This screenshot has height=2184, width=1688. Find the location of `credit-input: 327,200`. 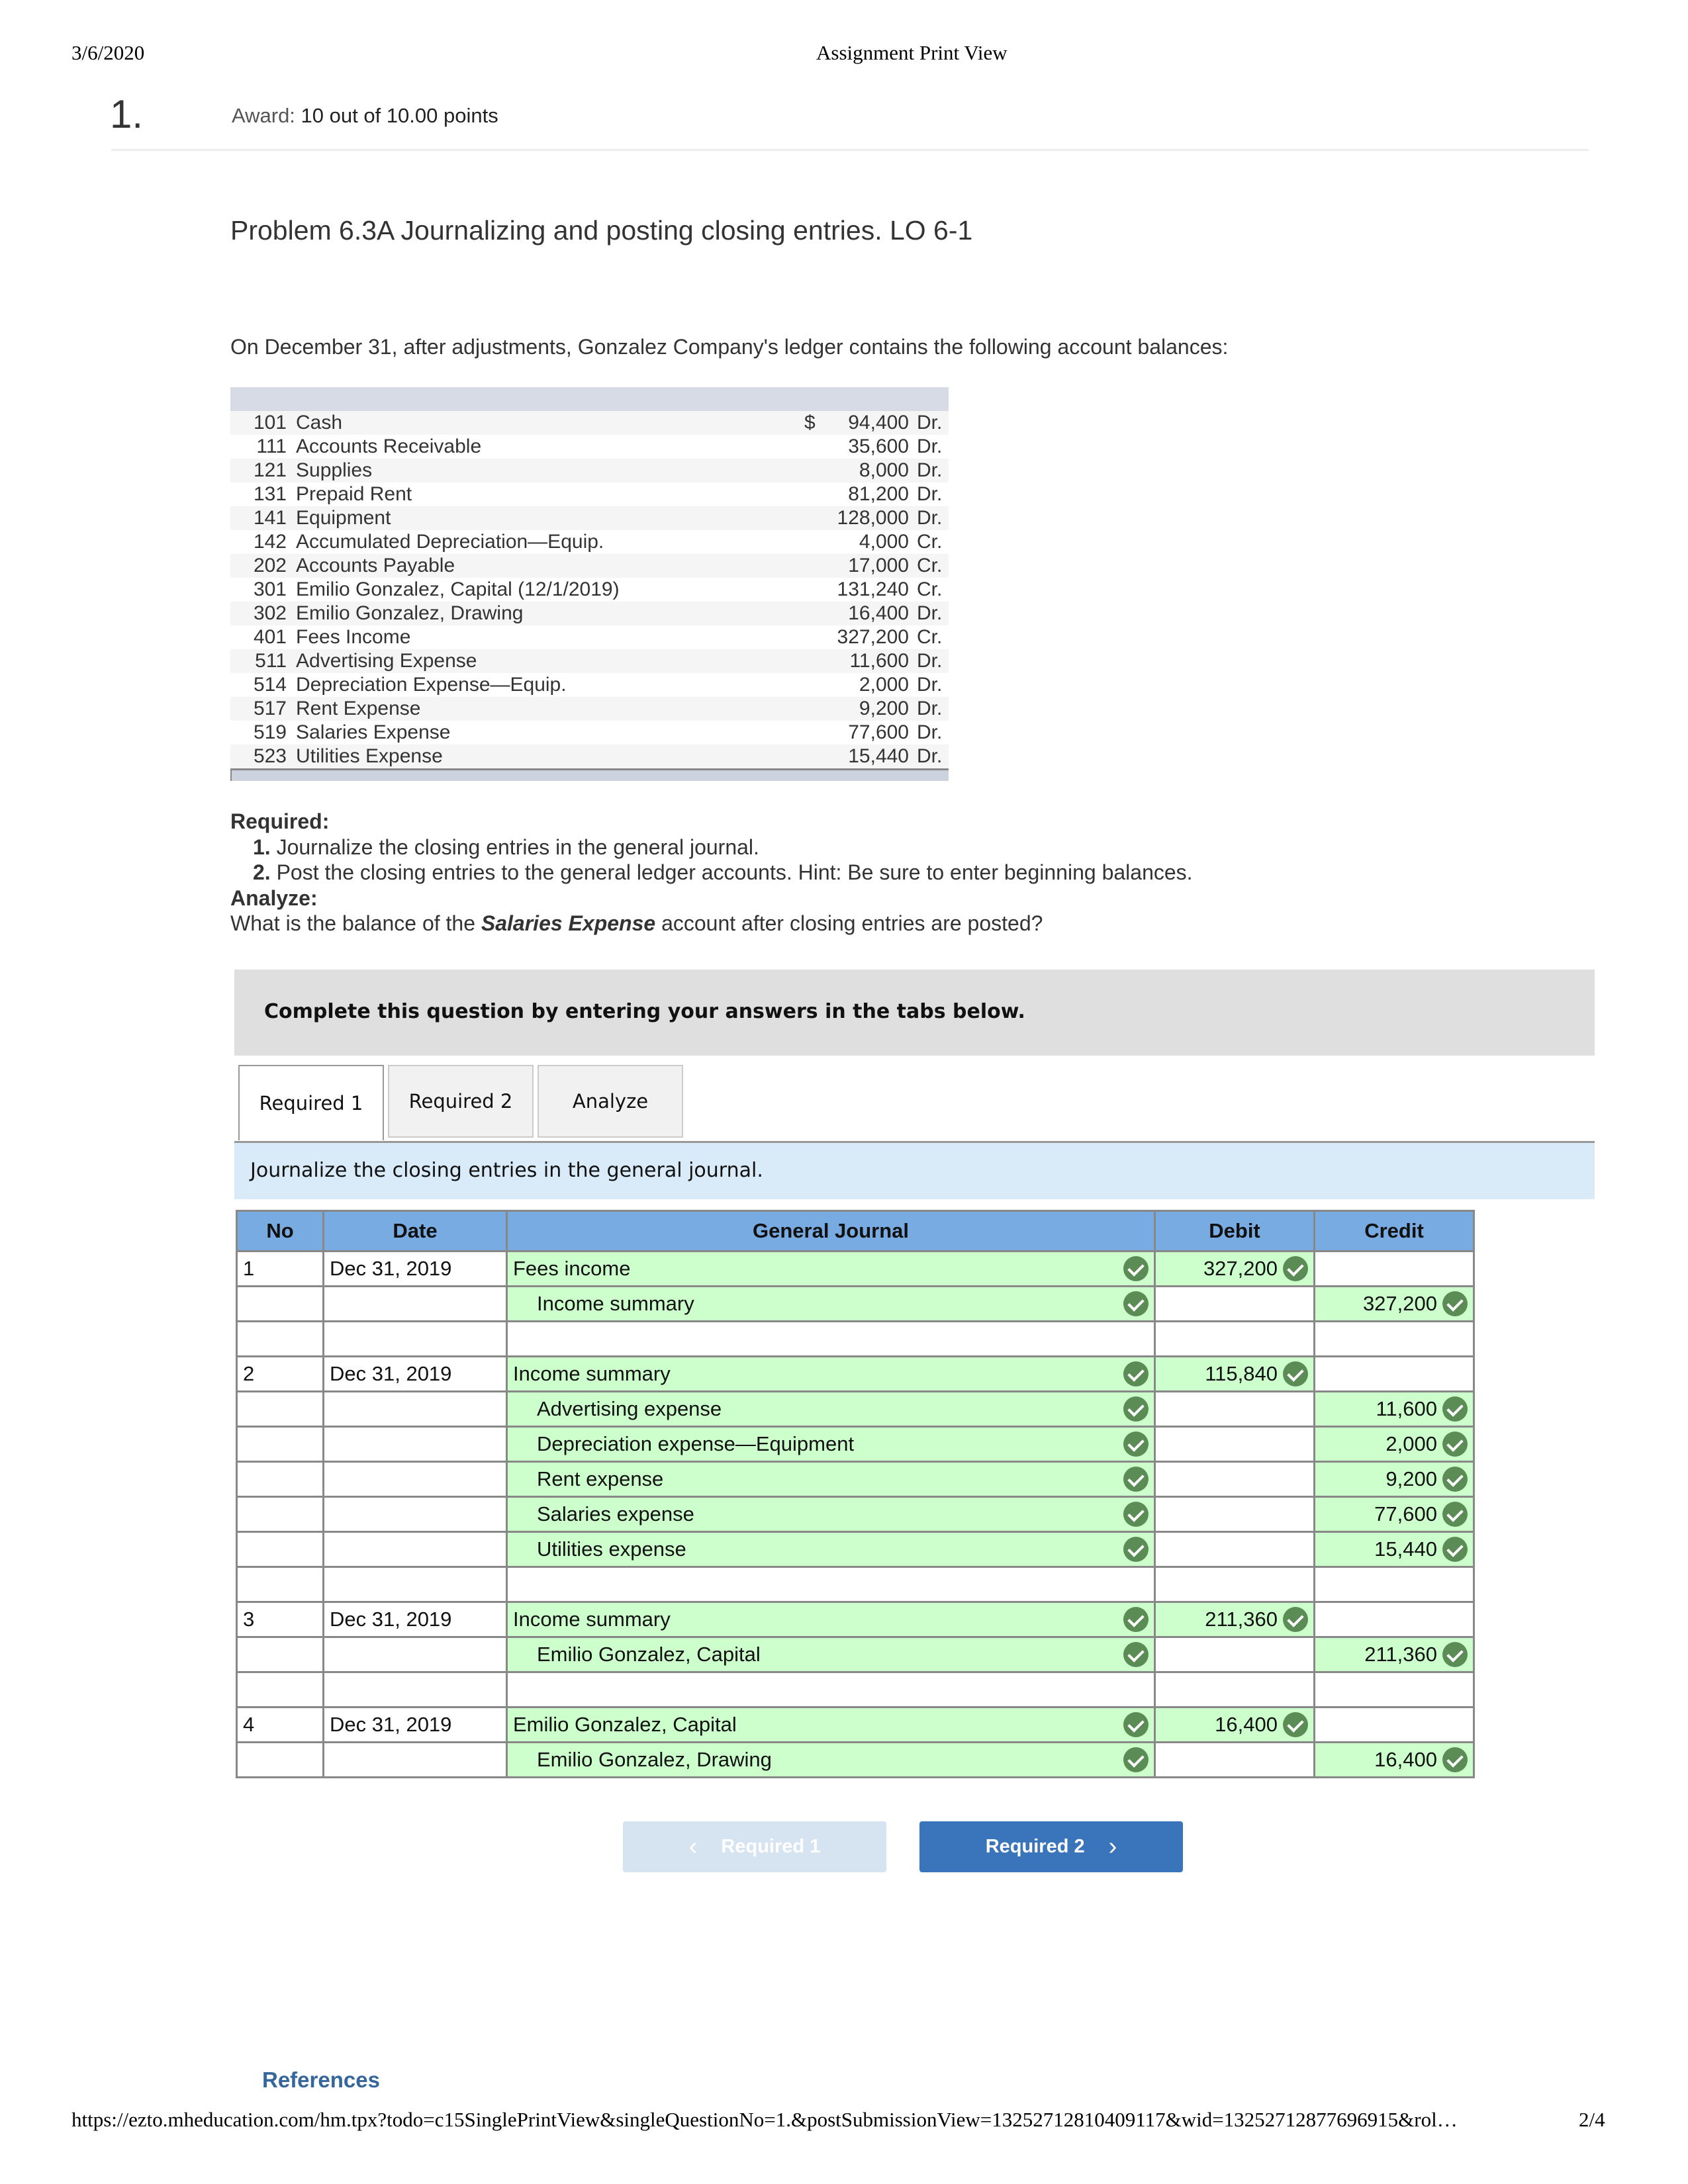

credit-input: 327,200 is located at coordinates (1394, 1304).